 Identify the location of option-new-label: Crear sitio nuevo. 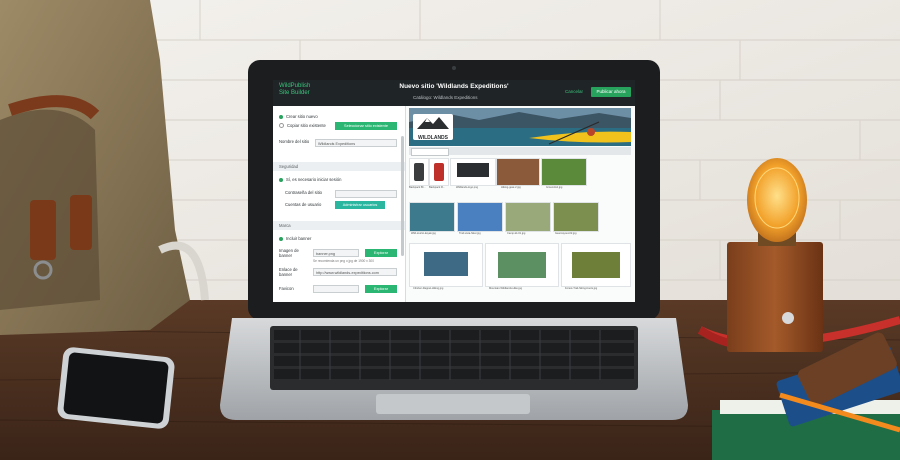
(302, 116).